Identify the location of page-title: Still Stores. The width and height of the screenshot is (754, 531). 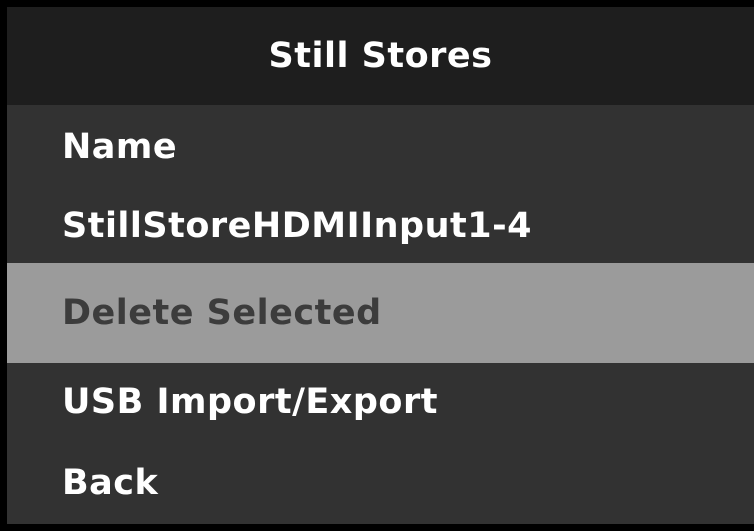
(380, 56).